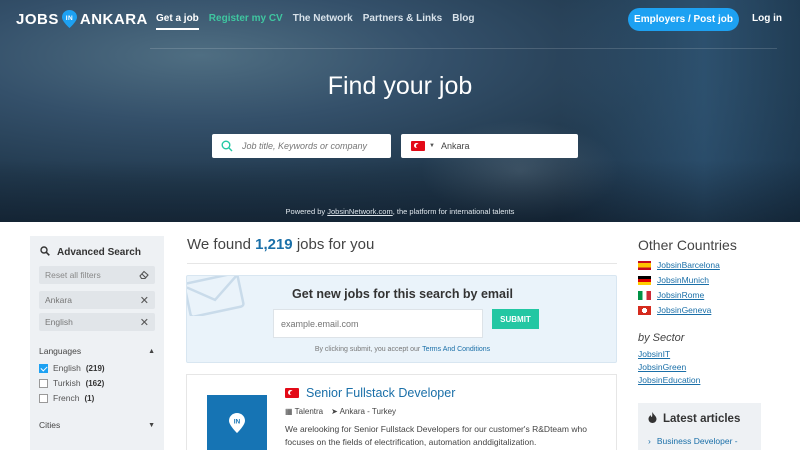 The image size is (800, 450). I want to click on language-option-french: French (1), so click(97, 398).